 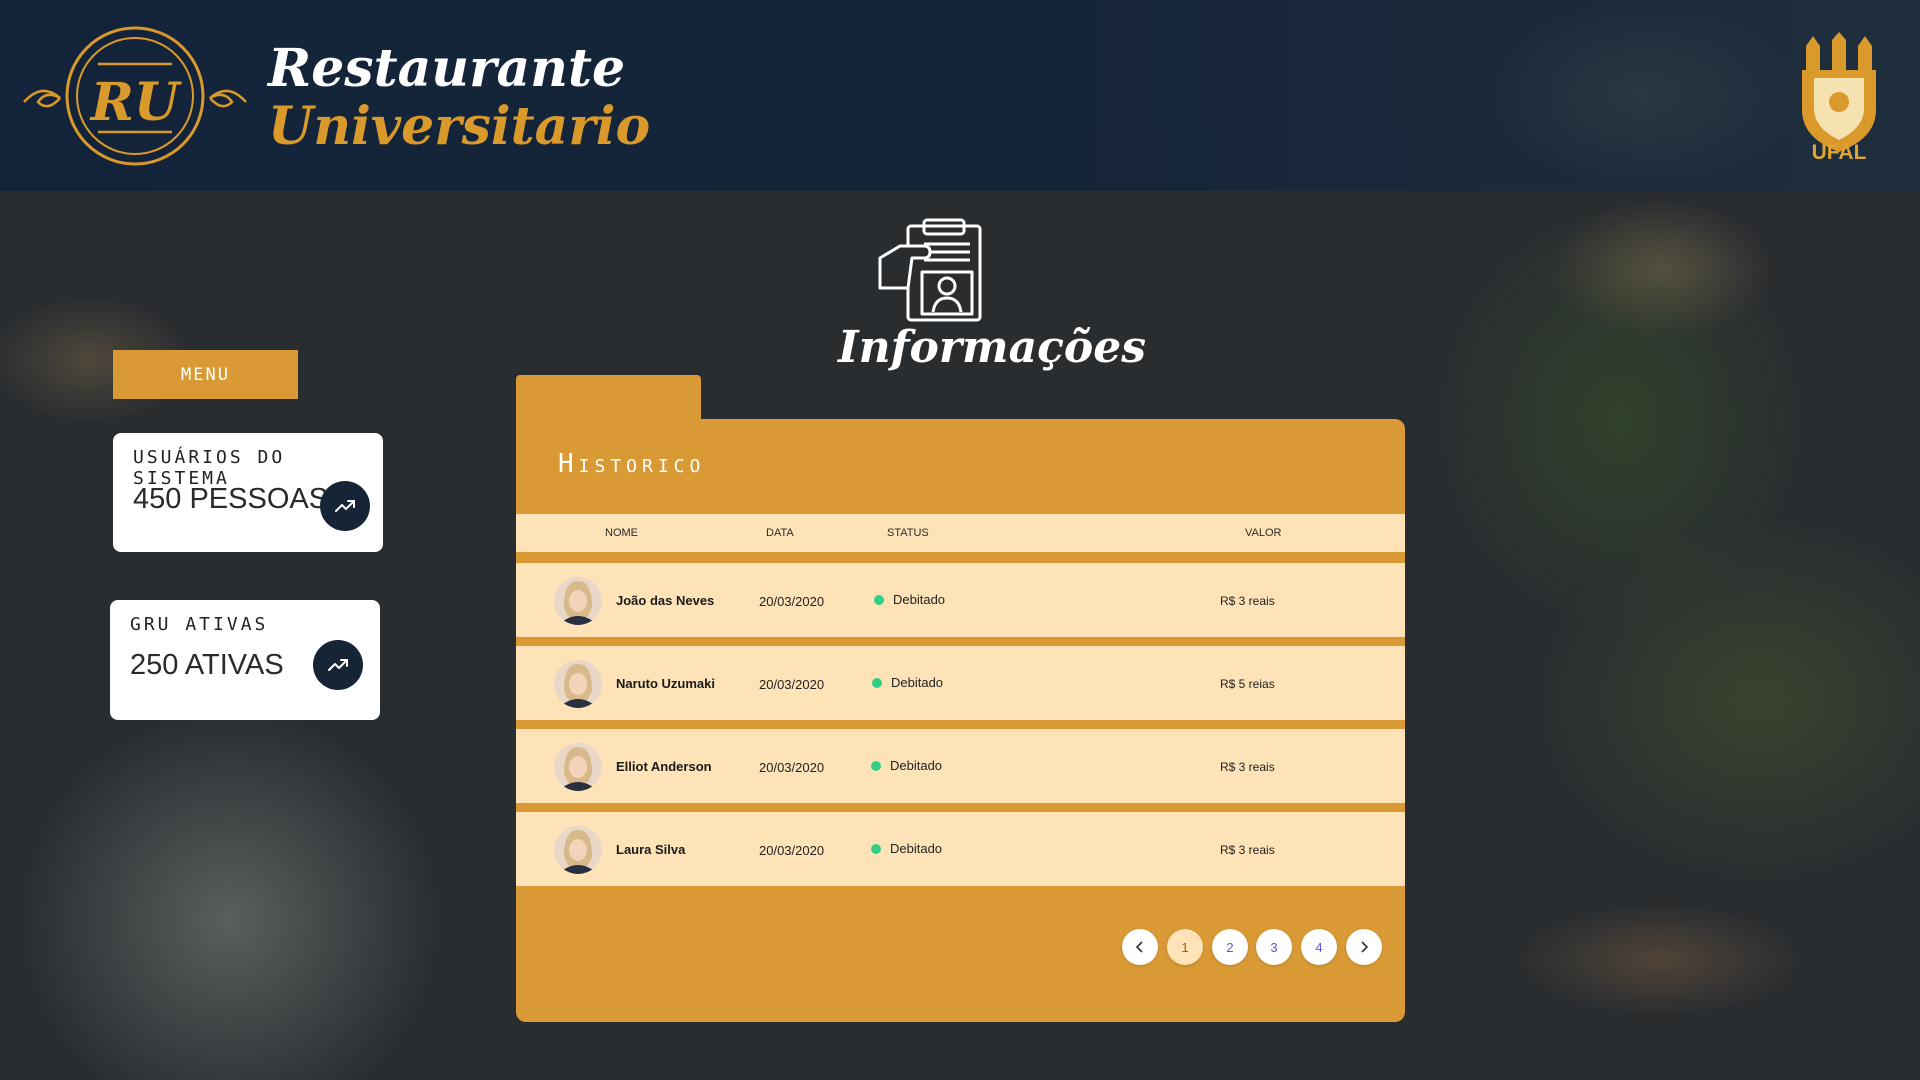 What do you see at coordinates (651, 849) in the screenshot?
I see `row-name: Laura Silva` at bounding box center [651, 849].